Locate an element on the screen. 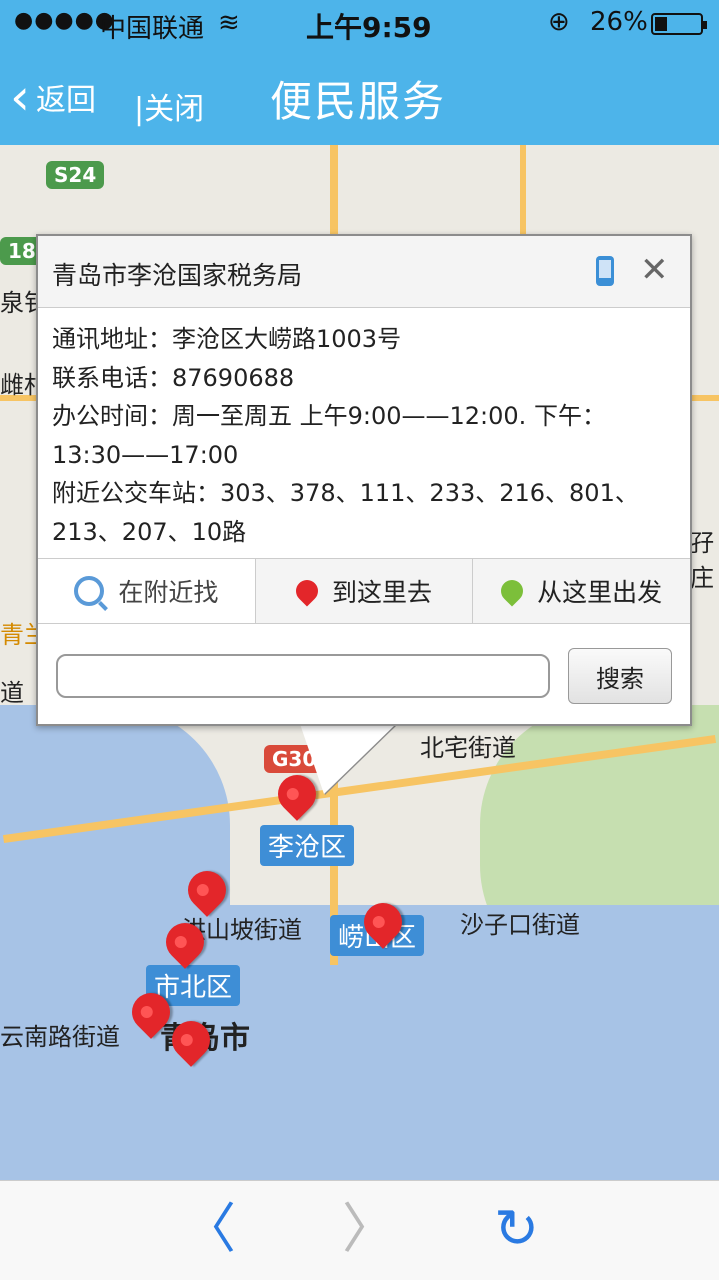 The width and height of the screenshot is (719, 1280). search-input is located at coordinates (303, 676).